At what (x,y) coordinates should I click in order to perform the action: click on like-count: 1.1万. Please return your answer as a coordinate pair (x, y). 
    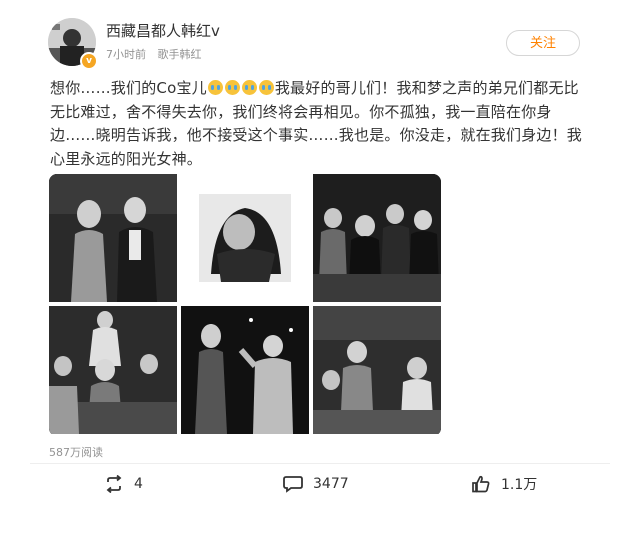
    Looking at the image, I should click on (519, 485).